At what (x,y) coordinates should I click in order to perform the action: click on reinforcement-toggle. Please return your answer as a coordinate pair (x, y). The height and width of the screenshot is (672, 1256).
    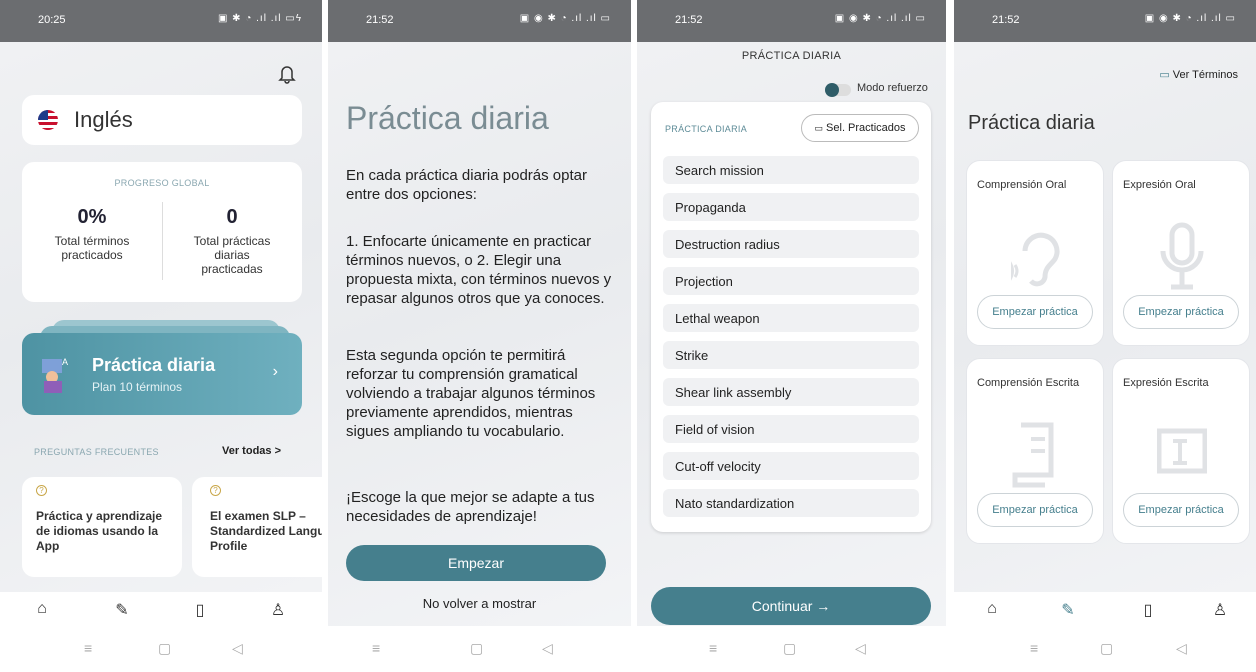
    Looking at the image, I should click on (838, 90).